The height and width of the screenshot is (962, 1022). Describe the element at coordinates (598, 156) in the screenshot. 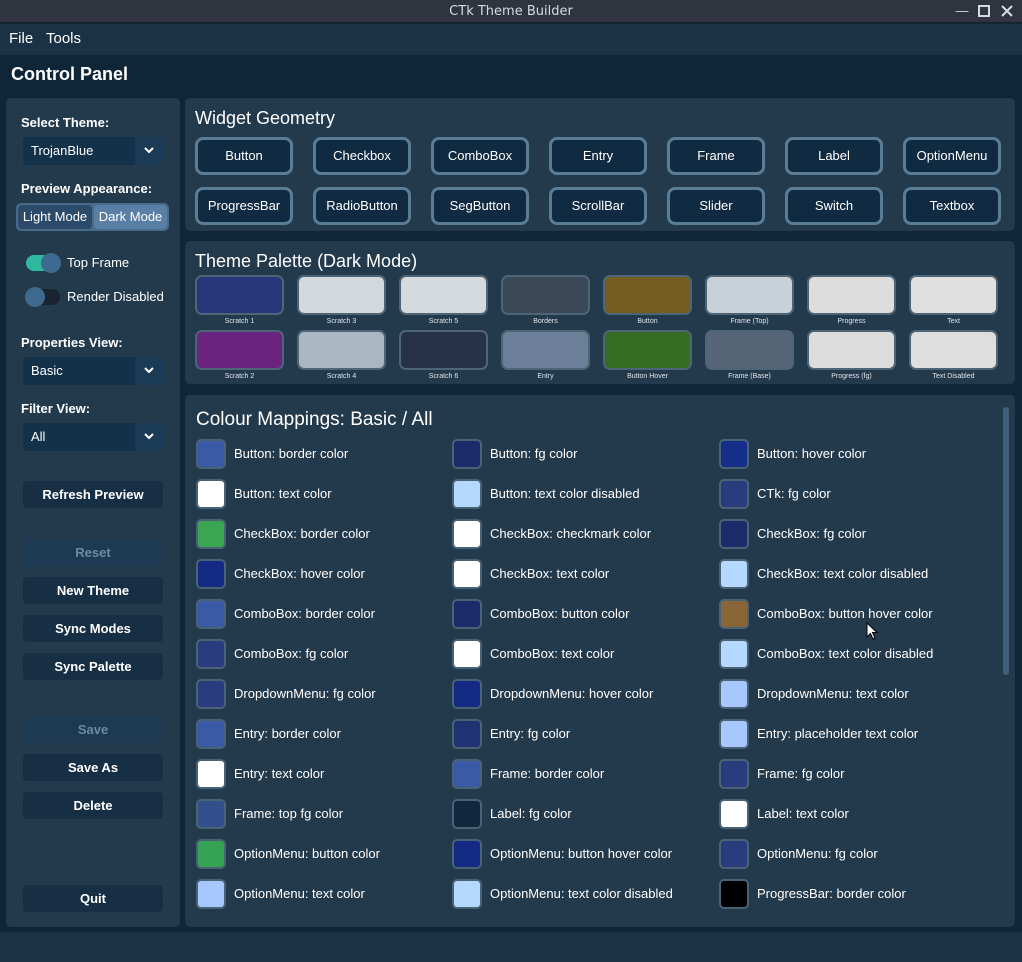

I see `geometry-button: Entry` at that location.